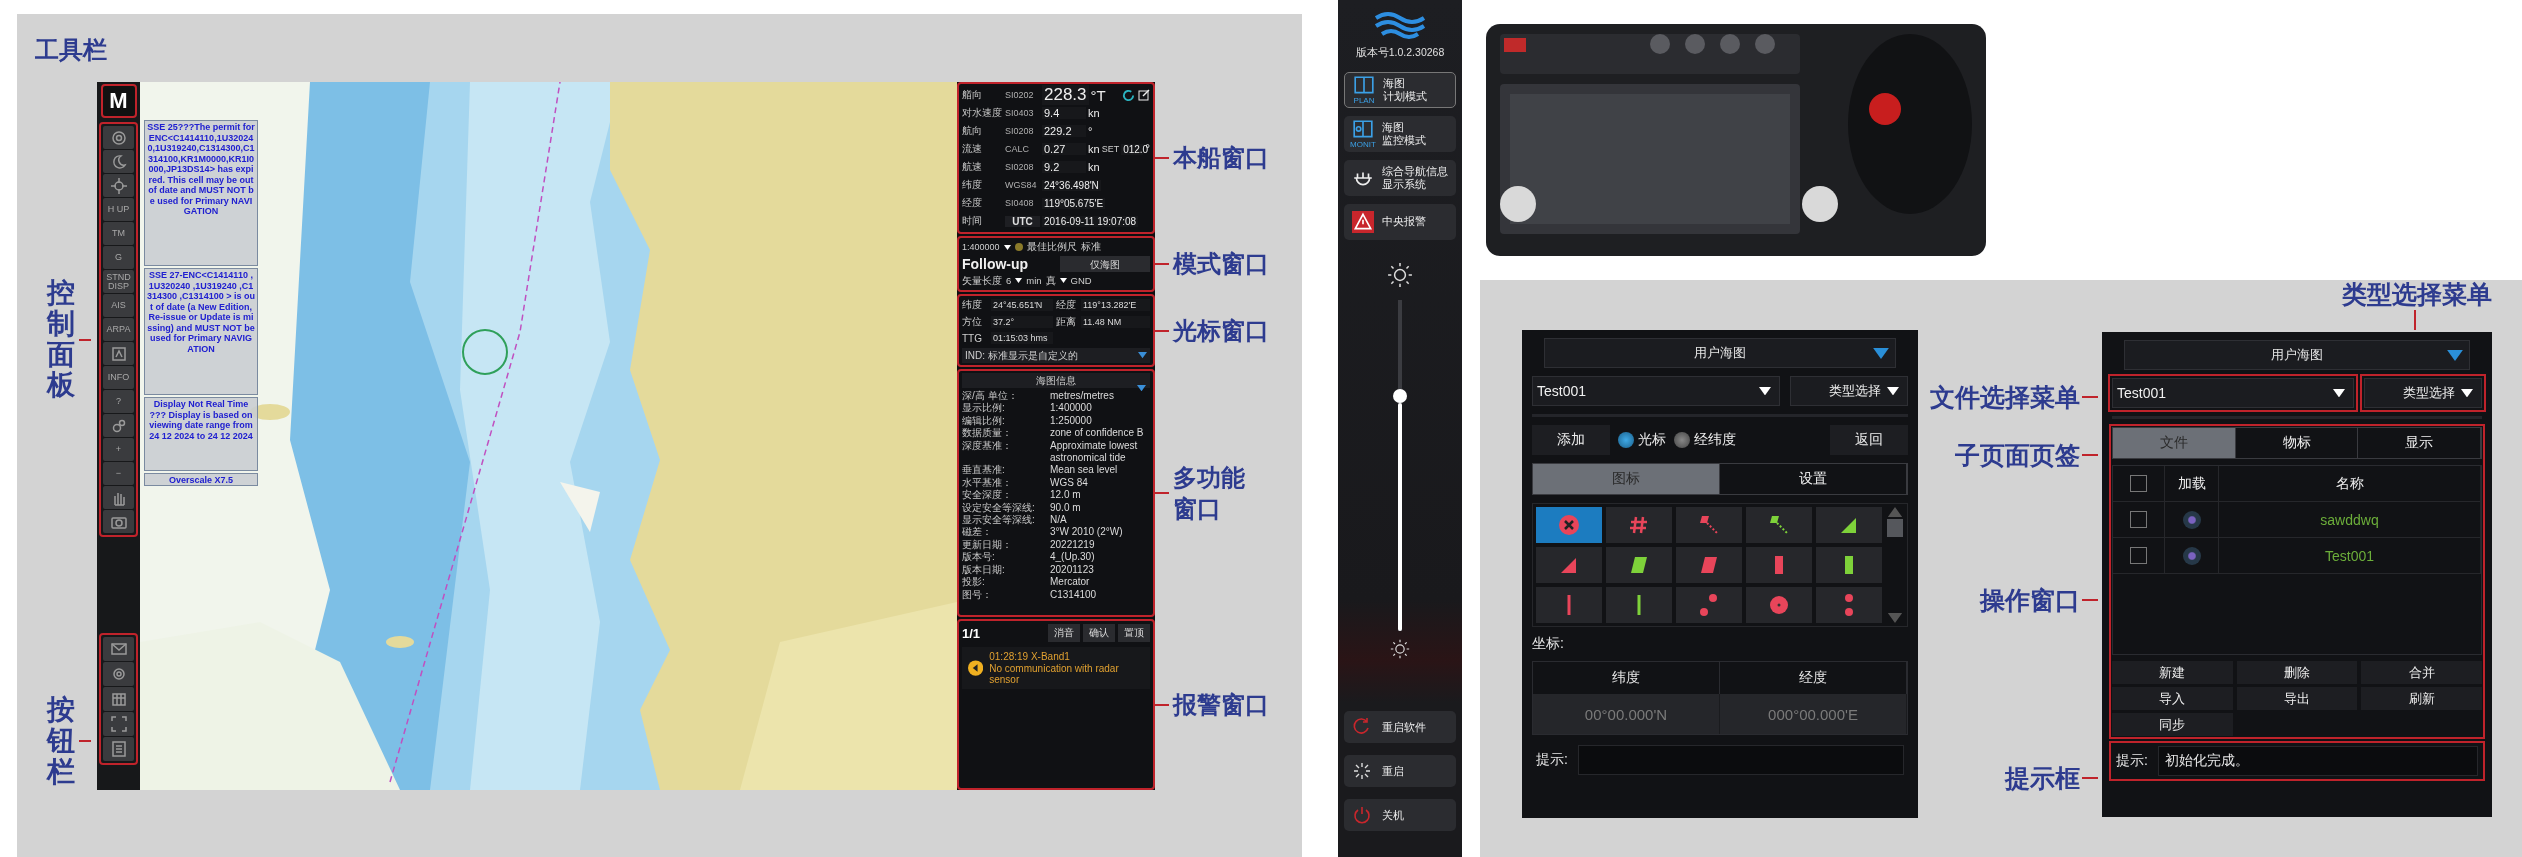 This screenshot has width=2522, height=857. I want to click on column-header: 名称, so click(2349, 483).